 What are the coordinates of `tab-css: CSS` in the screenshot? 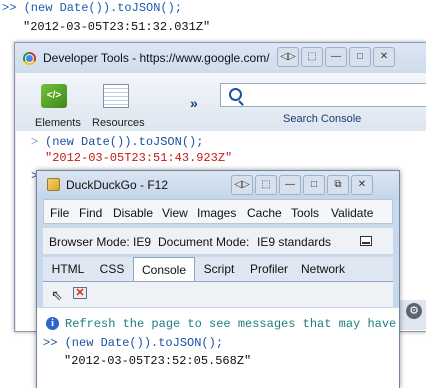 It's located at (112, 269).